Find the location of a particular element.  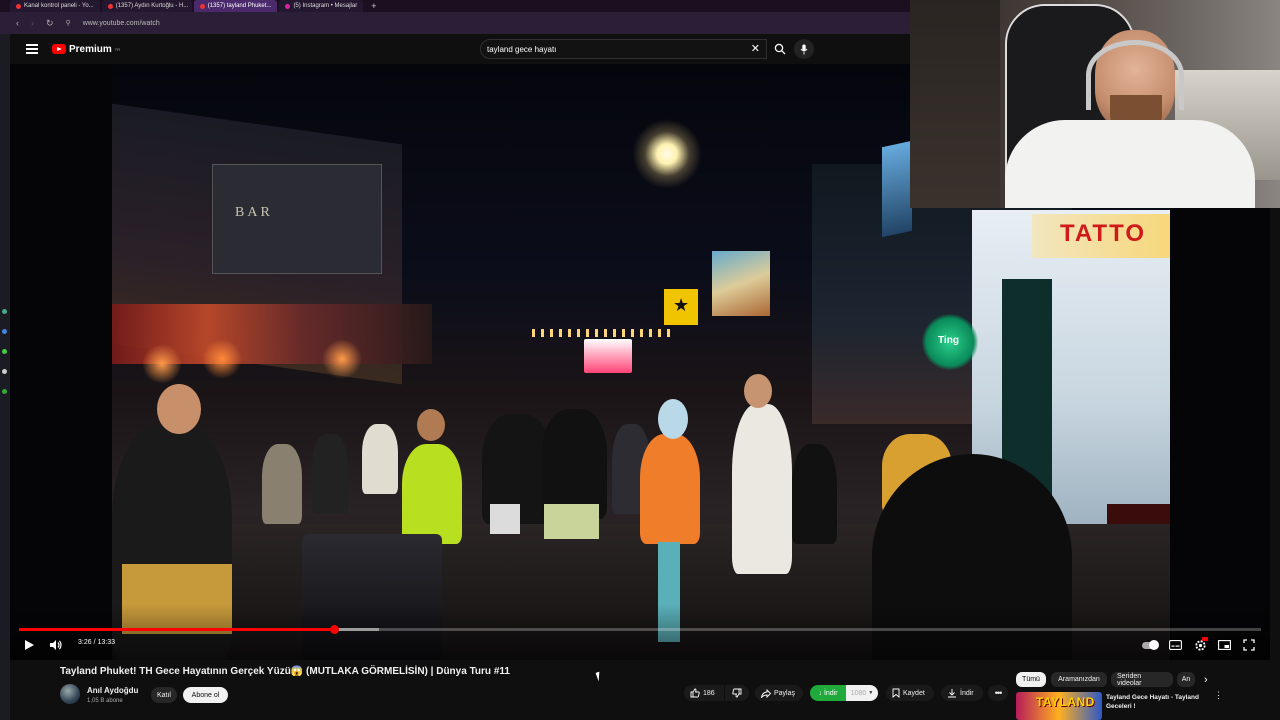

new-tab-button: + is located at coordinates (373, 6).